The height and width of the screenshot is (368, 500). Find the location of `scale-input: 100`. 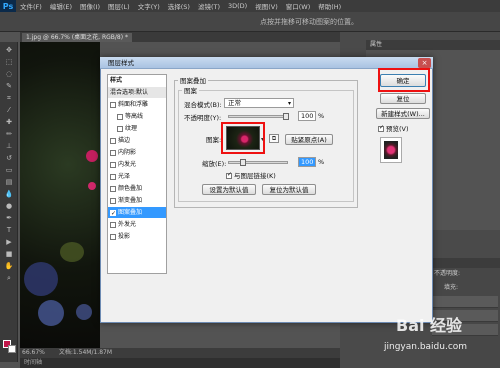

scale-input: 100 is located at coordinates (307, 162).